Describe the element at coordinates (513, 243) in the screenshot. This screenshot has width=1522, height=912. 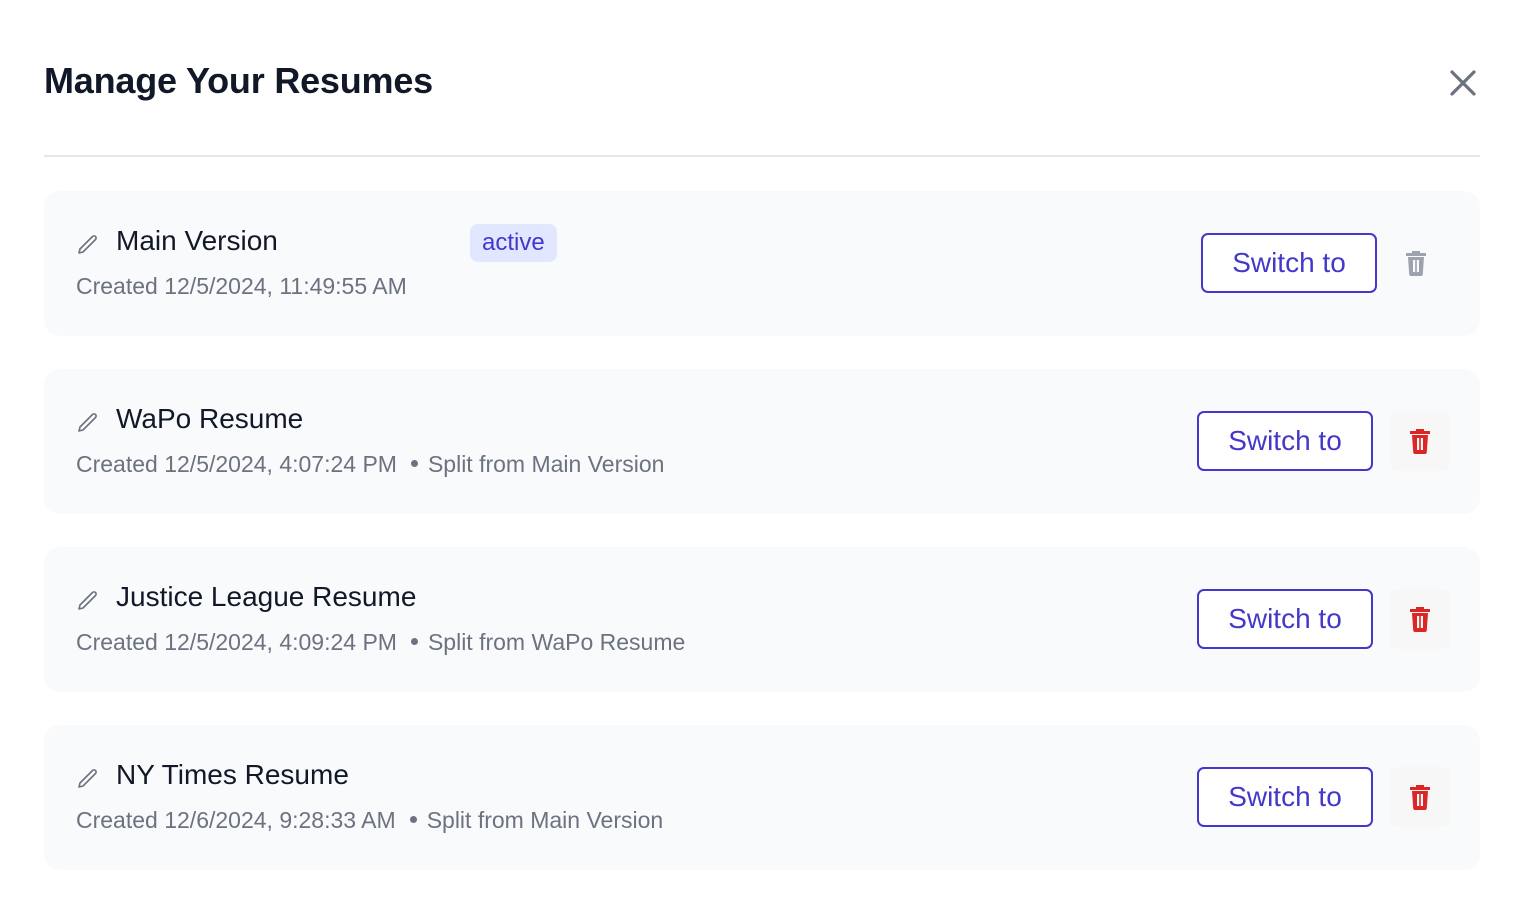
I see `active-badge: active` at that location.